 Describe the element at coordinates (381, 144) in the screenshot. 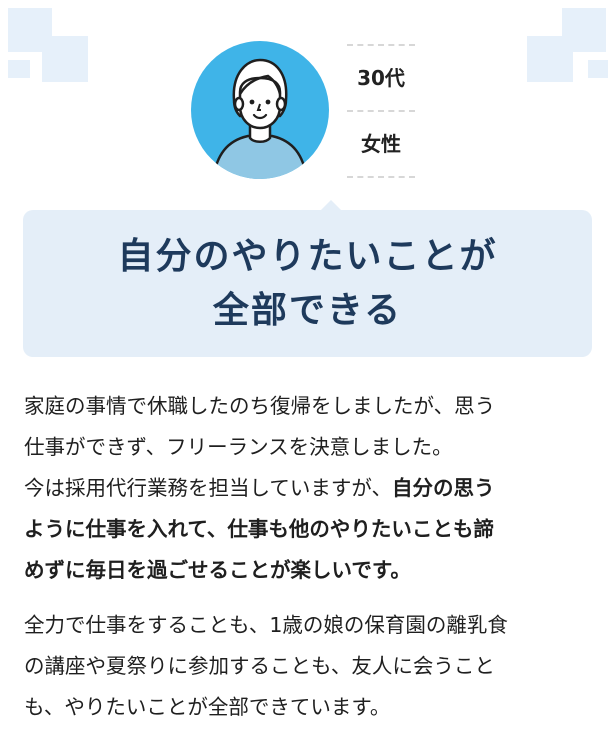

I see `profile-gender: 女性` at that location.